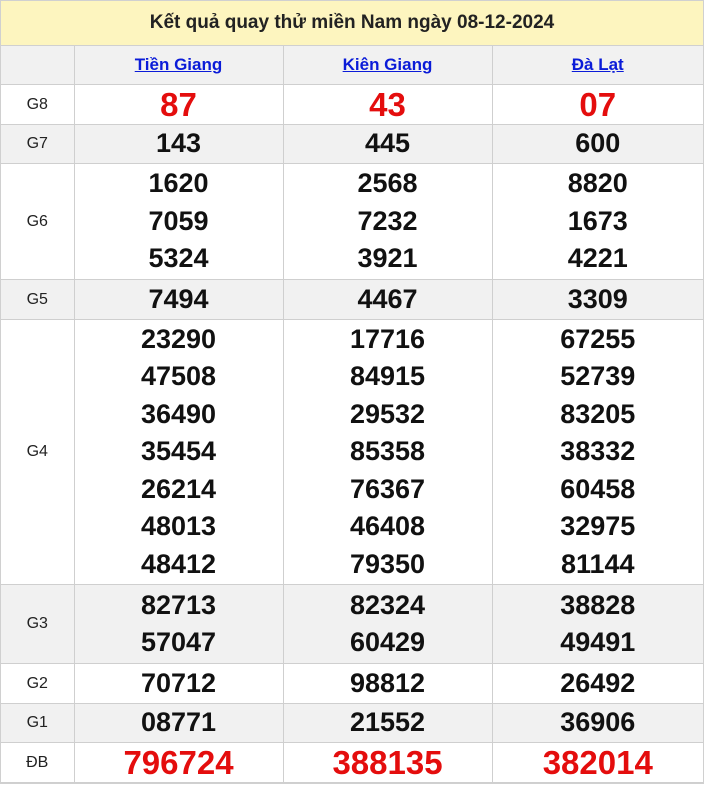 The image size is (704, 792). What do you see at coordinates (387, 642) in the screenshot?
I see `prize-number: 60429` at bounding box center [387, 642].